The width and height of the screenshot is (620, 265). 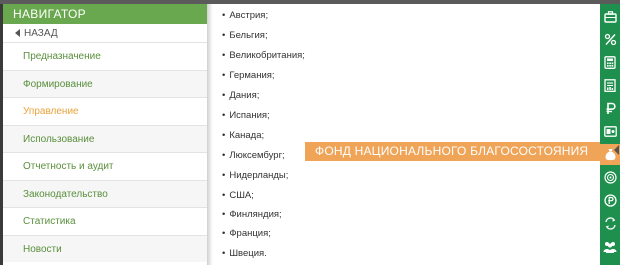 I want to click on active-section-tooltip: ФОНД НАЦИОНАЛЬНОГО БЛАГОСОСТОЯНИЯ, so click(x=452, y=151).